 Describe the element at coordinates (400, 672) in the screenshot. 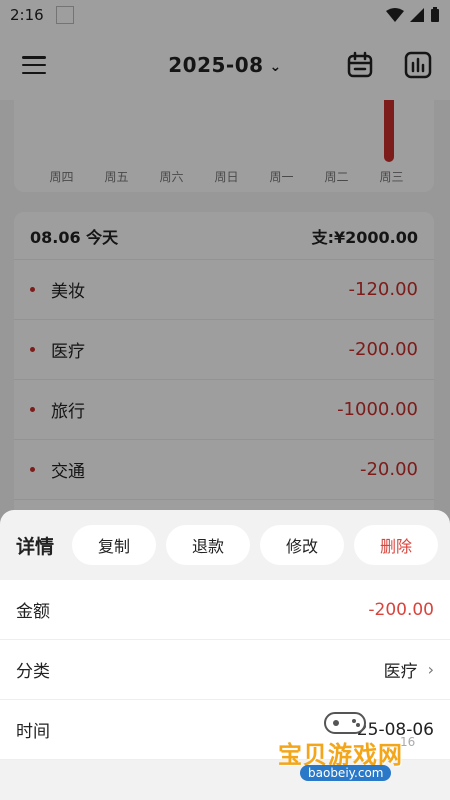

I see `category-value: 医疗` at that location.